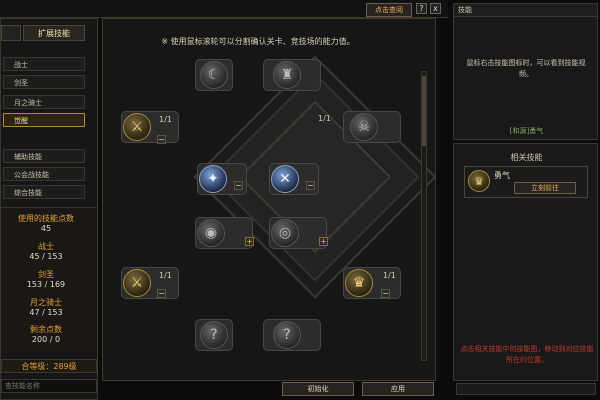  I want to click on stat-label-remaining: 剩余点数, so click(46, 329).